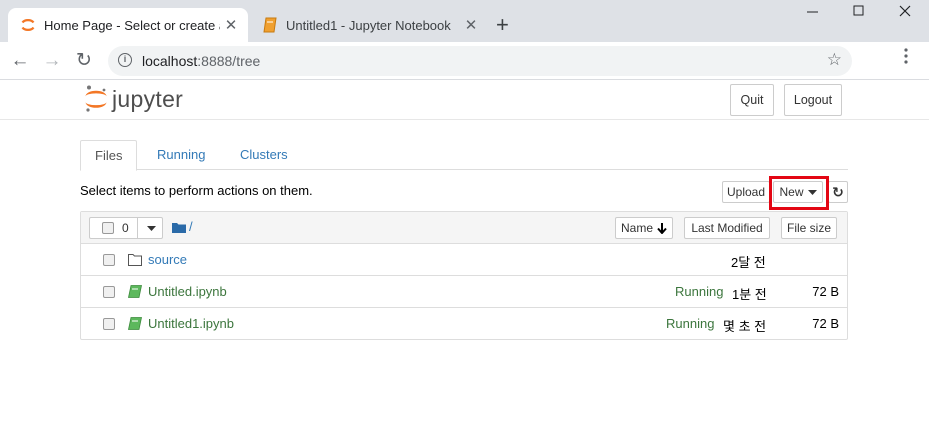 The height and width of the screenshot is (424, 929). Describe the element at coordinates (201, 61) in the screenshot. I see `url-text: localhost:8888/tree` at that location.